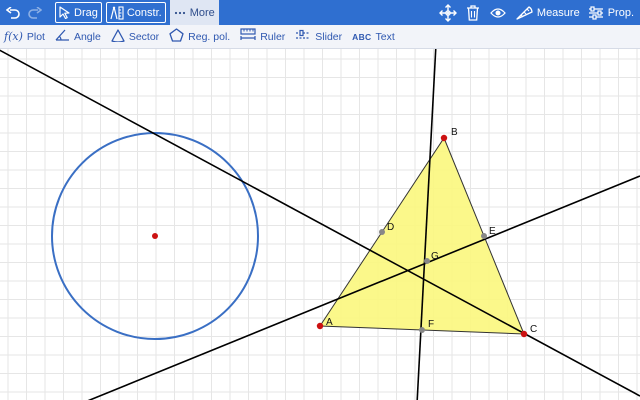 The width and height of the screenshot is (640, 400). I want to click on point-g, so click(427, 261).